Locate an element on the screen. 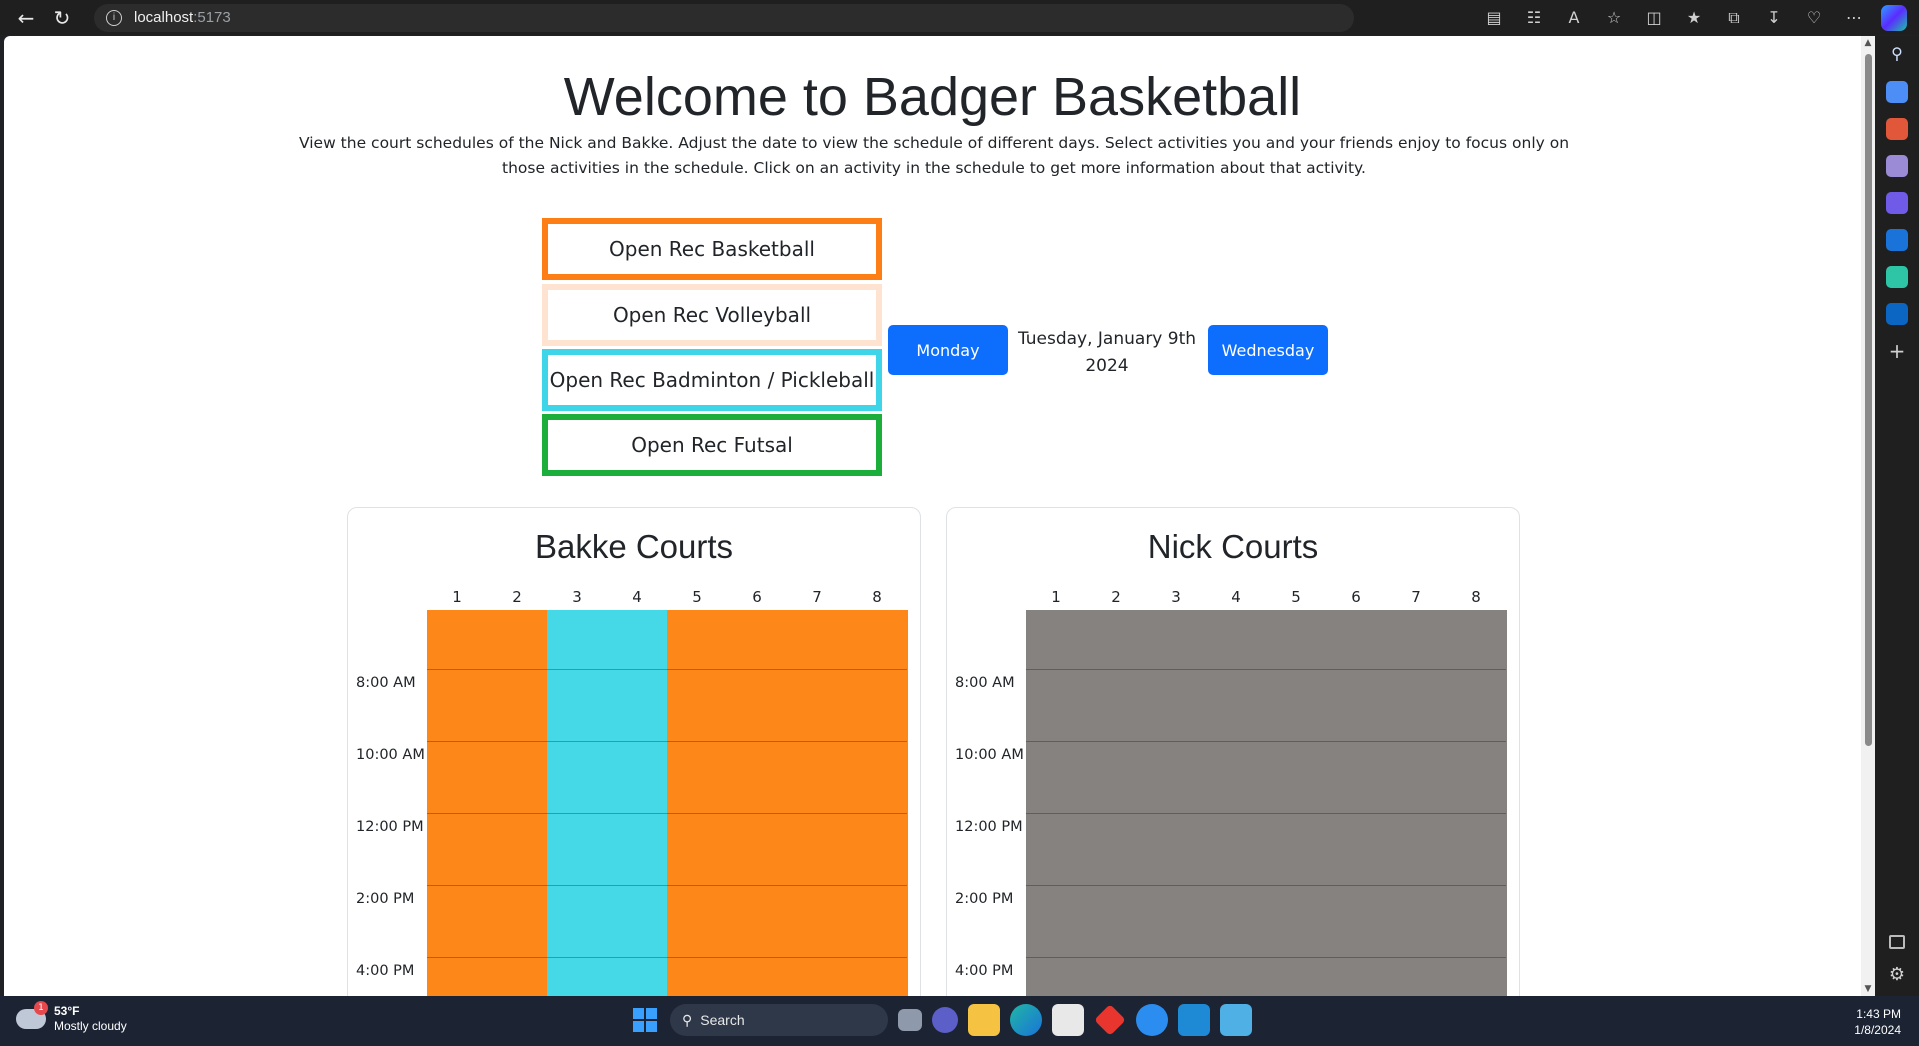 This screenshot has width=1919, height=1046. temperature: 53°F is located at coordinates (67, 1011).